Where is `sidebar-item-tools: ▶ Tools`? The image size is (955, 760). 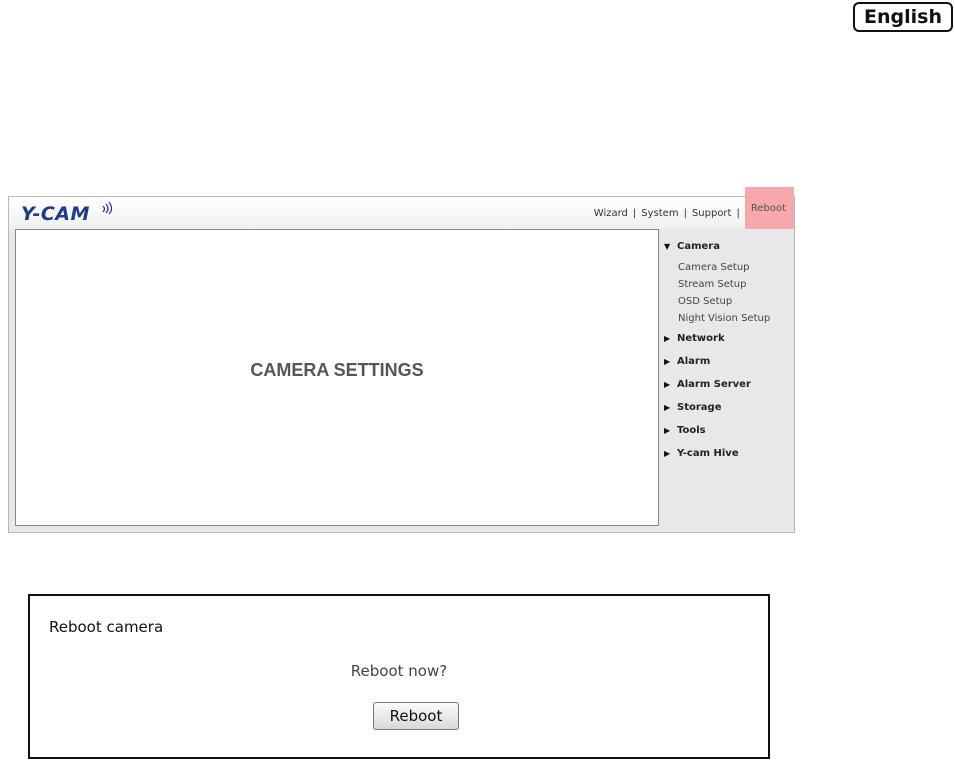
sidebar-item-tools: ▶ Tools is located at coordinates (728, 434).